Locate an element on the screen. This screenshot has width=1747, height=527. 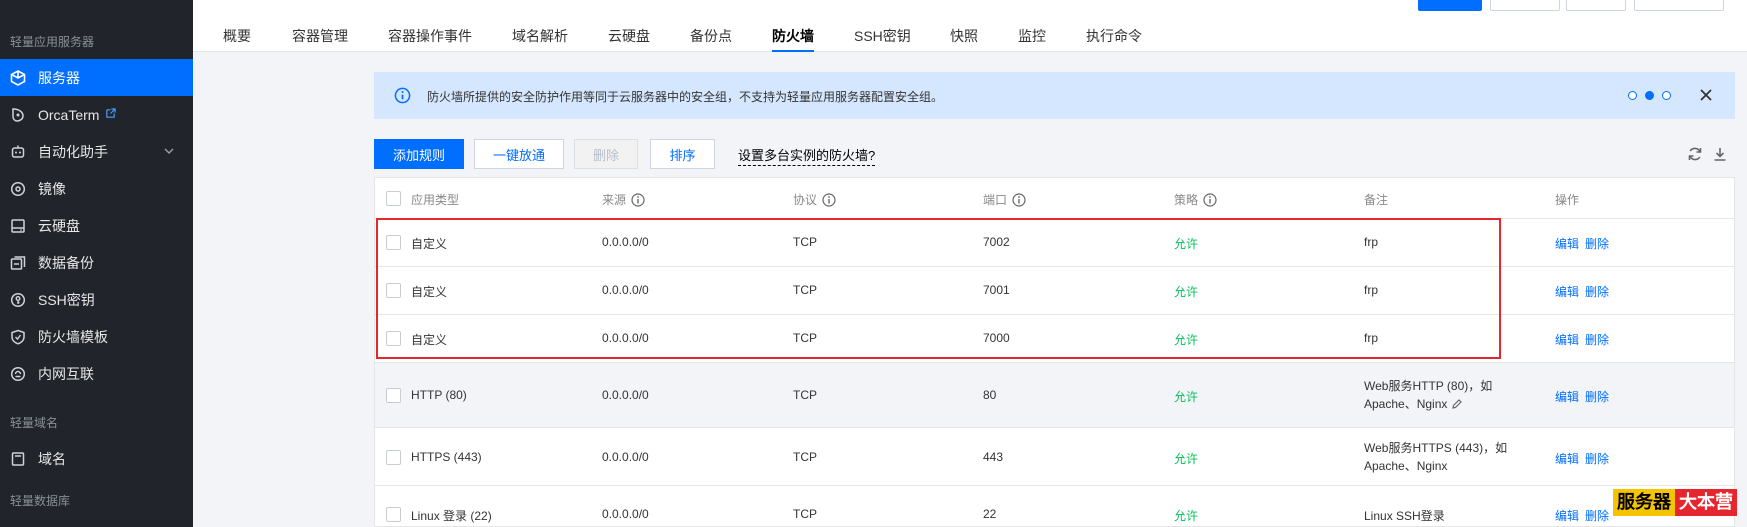
top-primary-button is located at coordinates (1450, 5).